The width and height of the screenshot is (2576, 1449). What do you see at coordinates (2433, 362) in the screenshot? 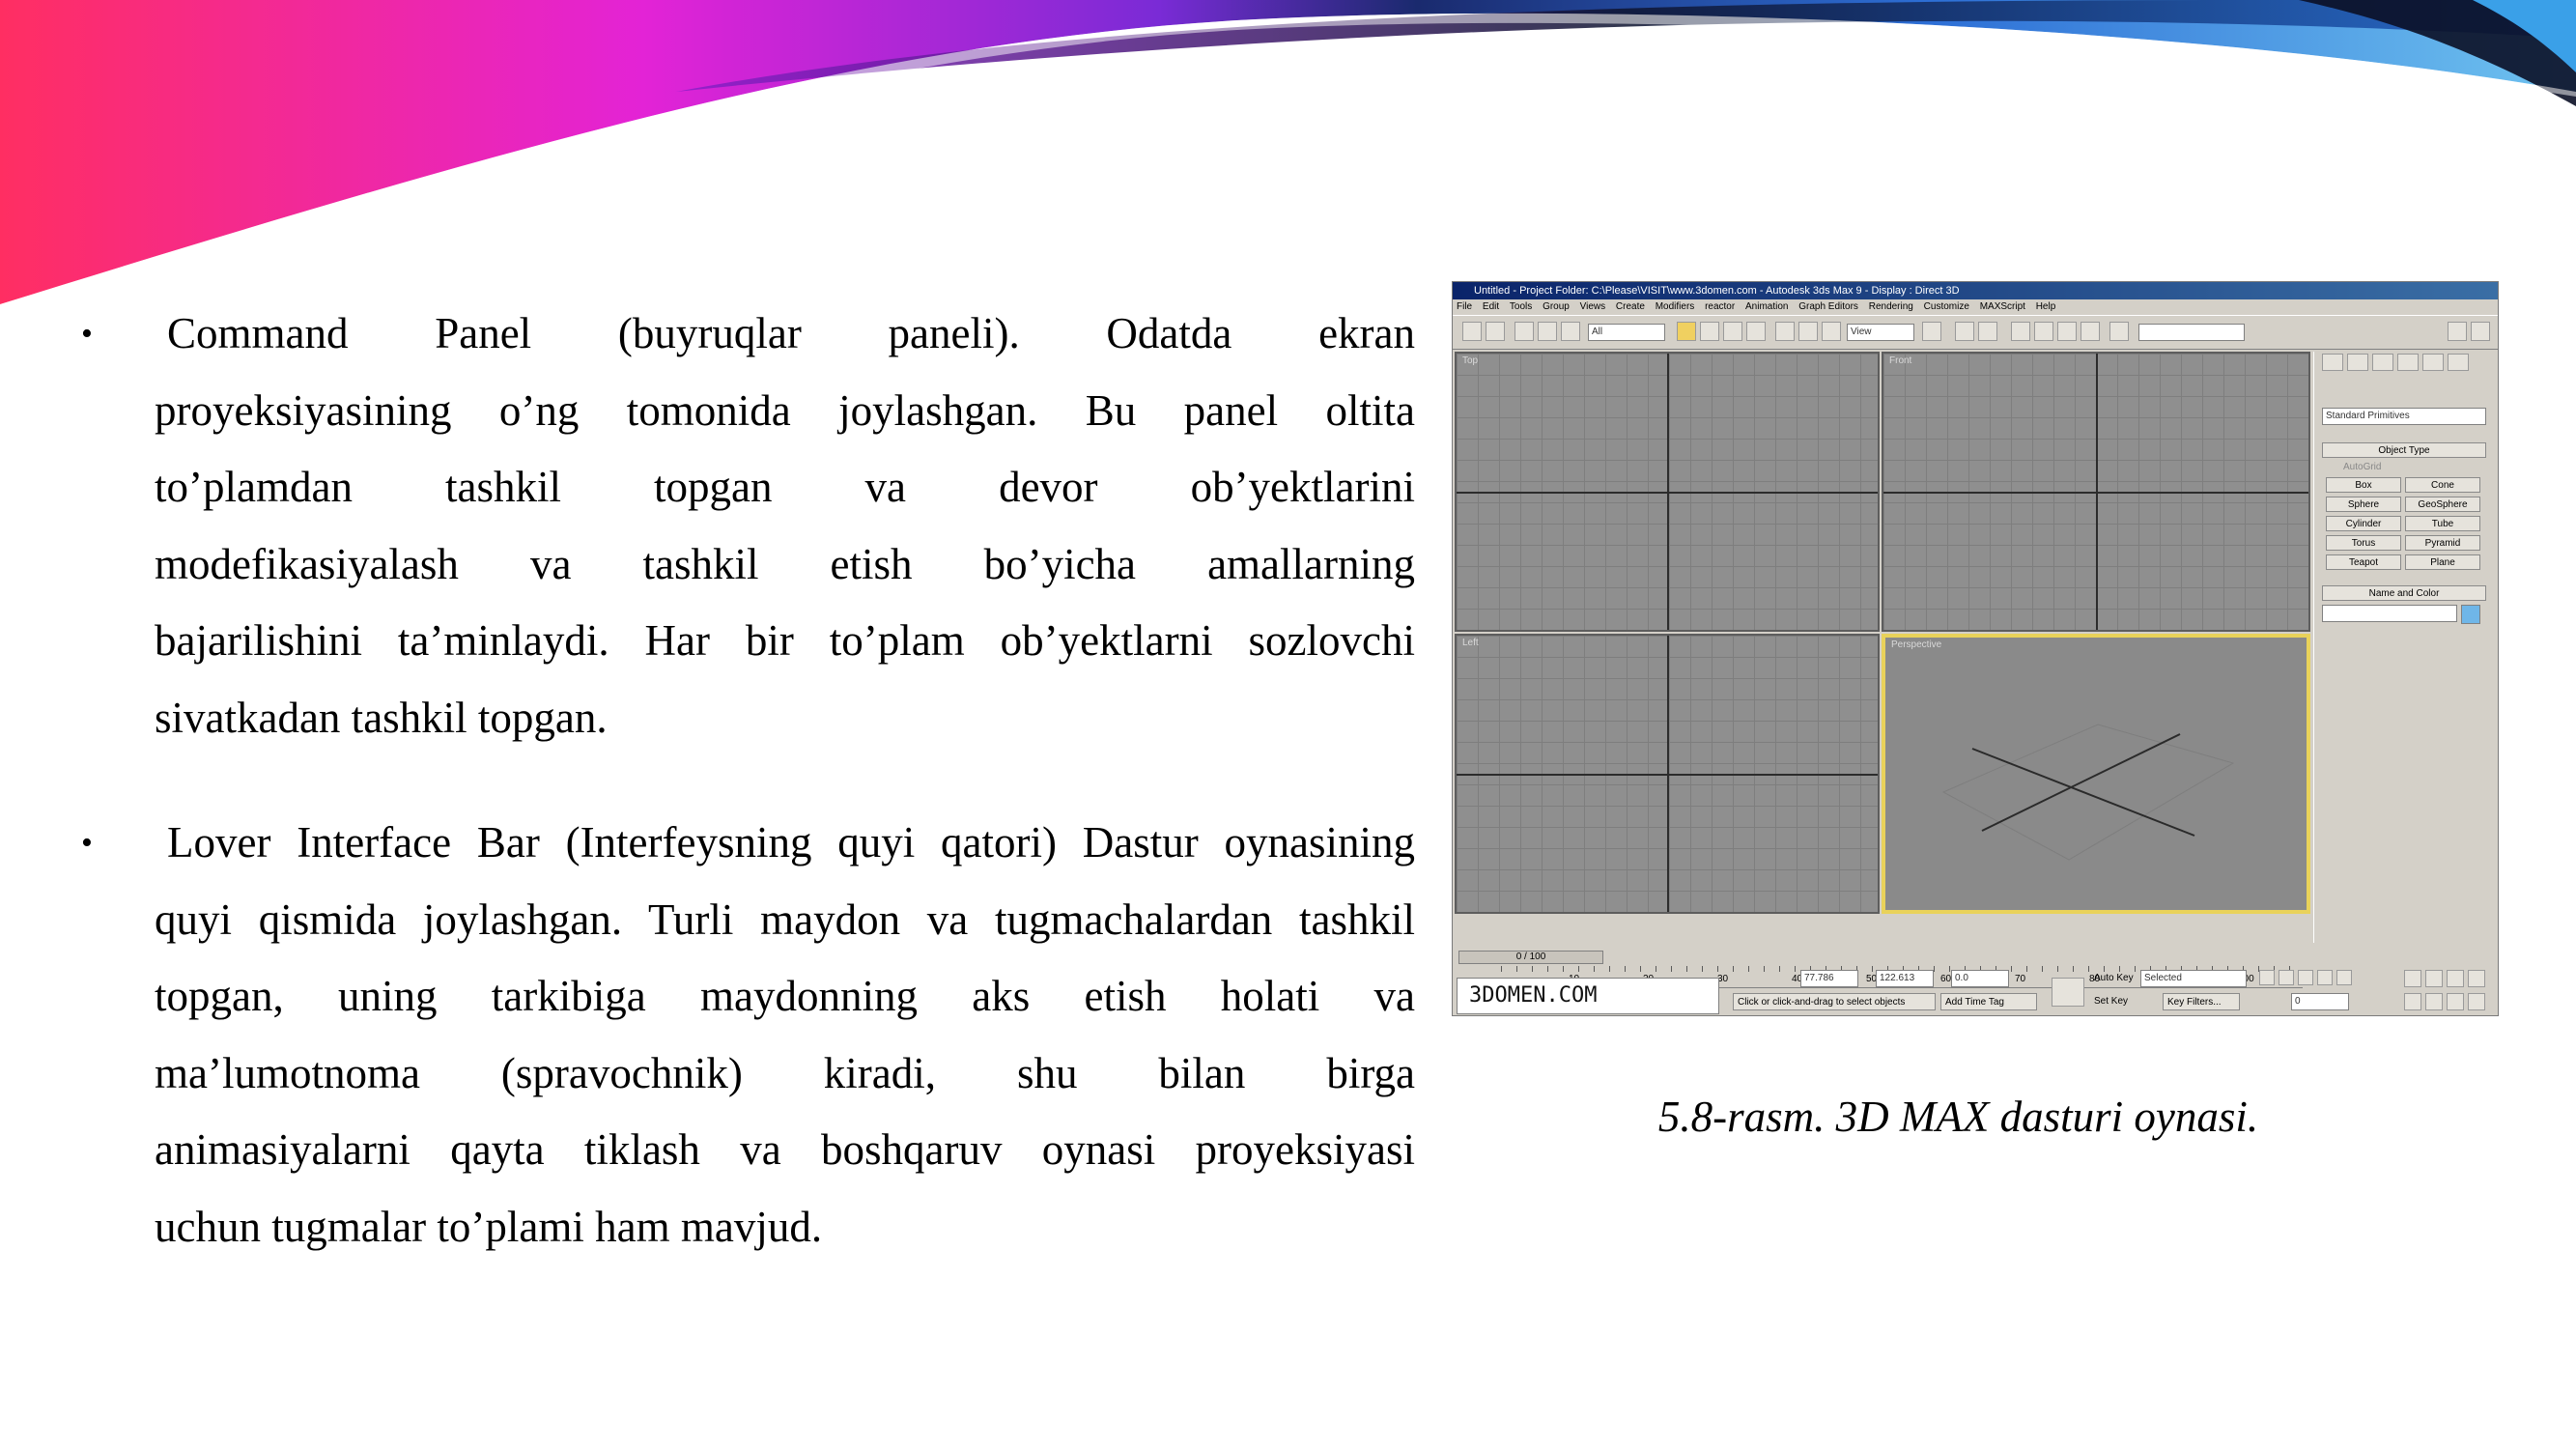
I see `display-tab-icon` at bounding box center [2433, 362].